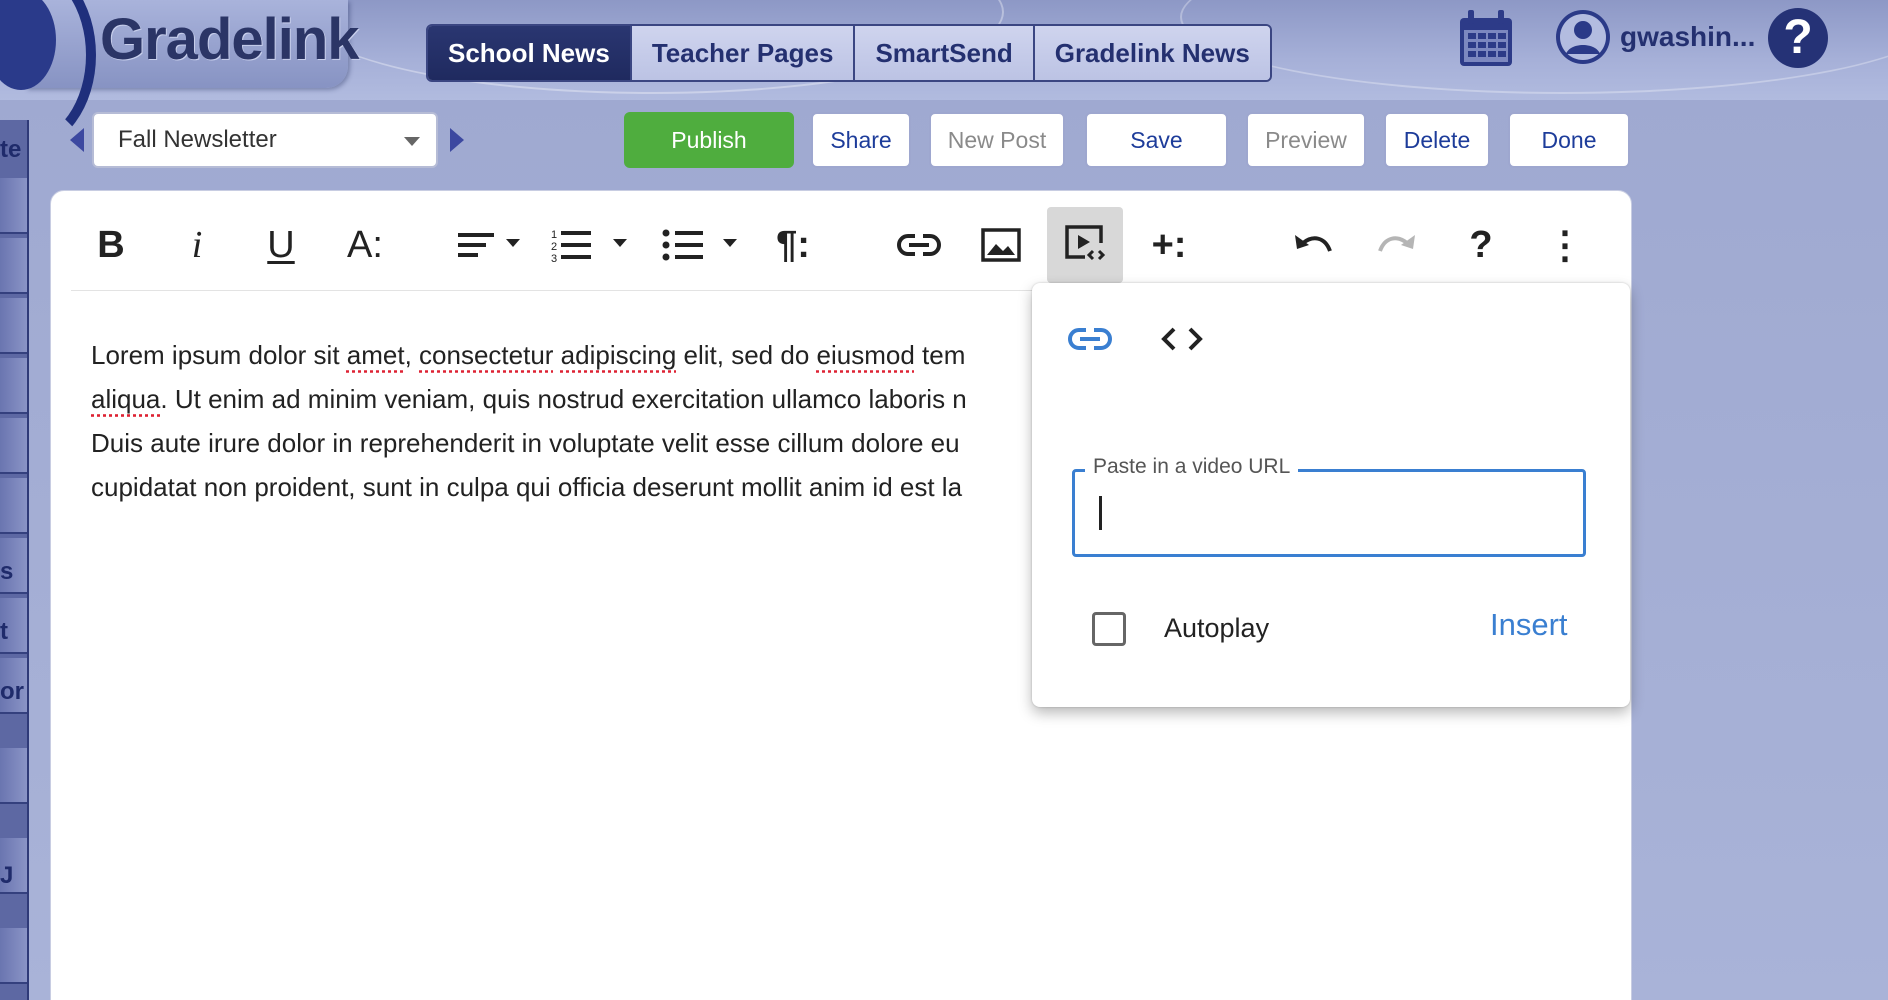 The image size is (1888, 1000). I want to click on paragraph-format-button: ¶:, so click(793, 245).